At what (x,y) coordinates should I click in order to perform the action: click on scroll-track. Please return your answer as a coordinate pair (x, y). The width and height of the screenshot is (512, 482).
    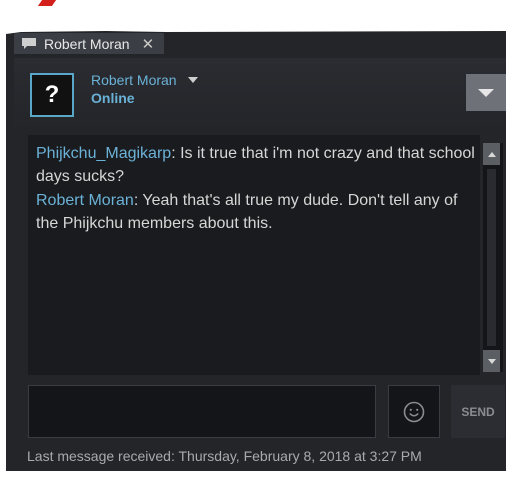
    Looking at the image, I should click on (491, 257).